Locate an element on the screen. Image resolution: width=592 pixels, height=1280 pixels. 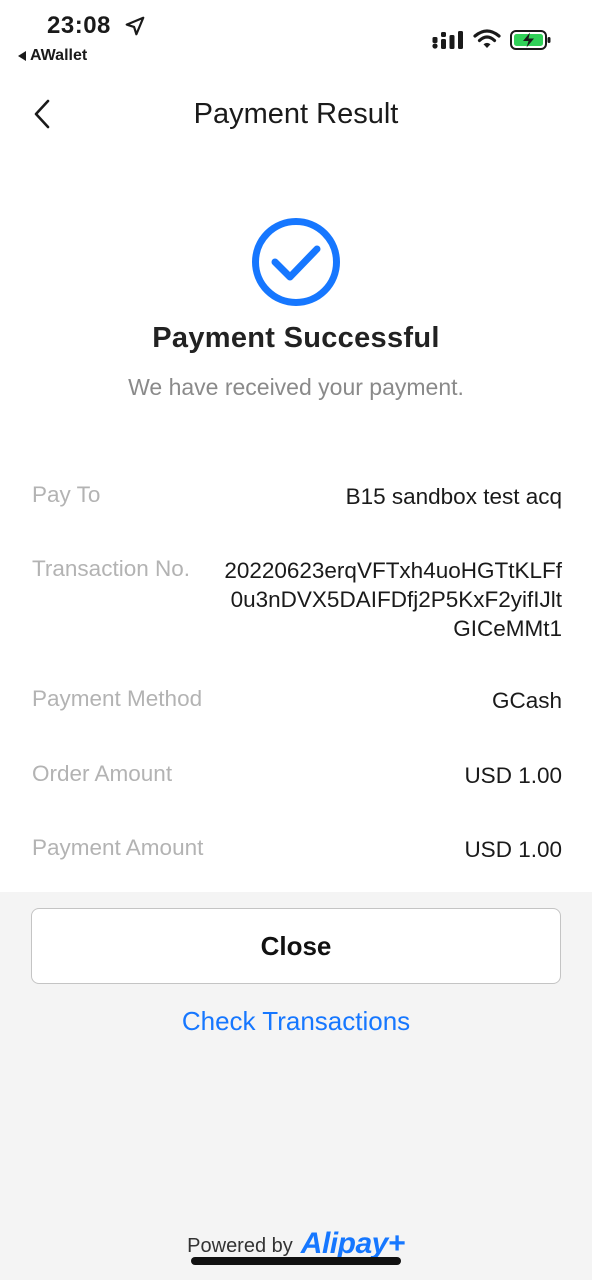
nav-bar: Payment Result is located at coordinates (296, 115).